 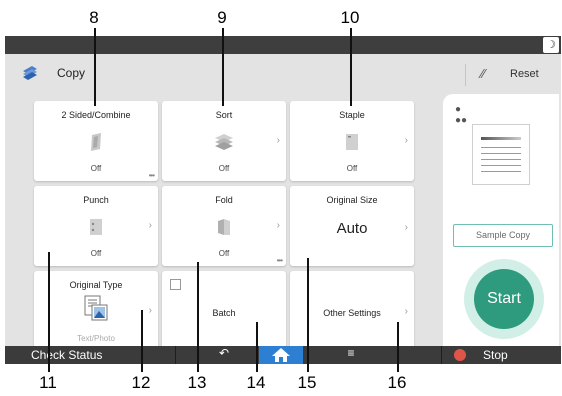 I want to click on fold-chevron-icon: ›, so click(x=278, y=225).